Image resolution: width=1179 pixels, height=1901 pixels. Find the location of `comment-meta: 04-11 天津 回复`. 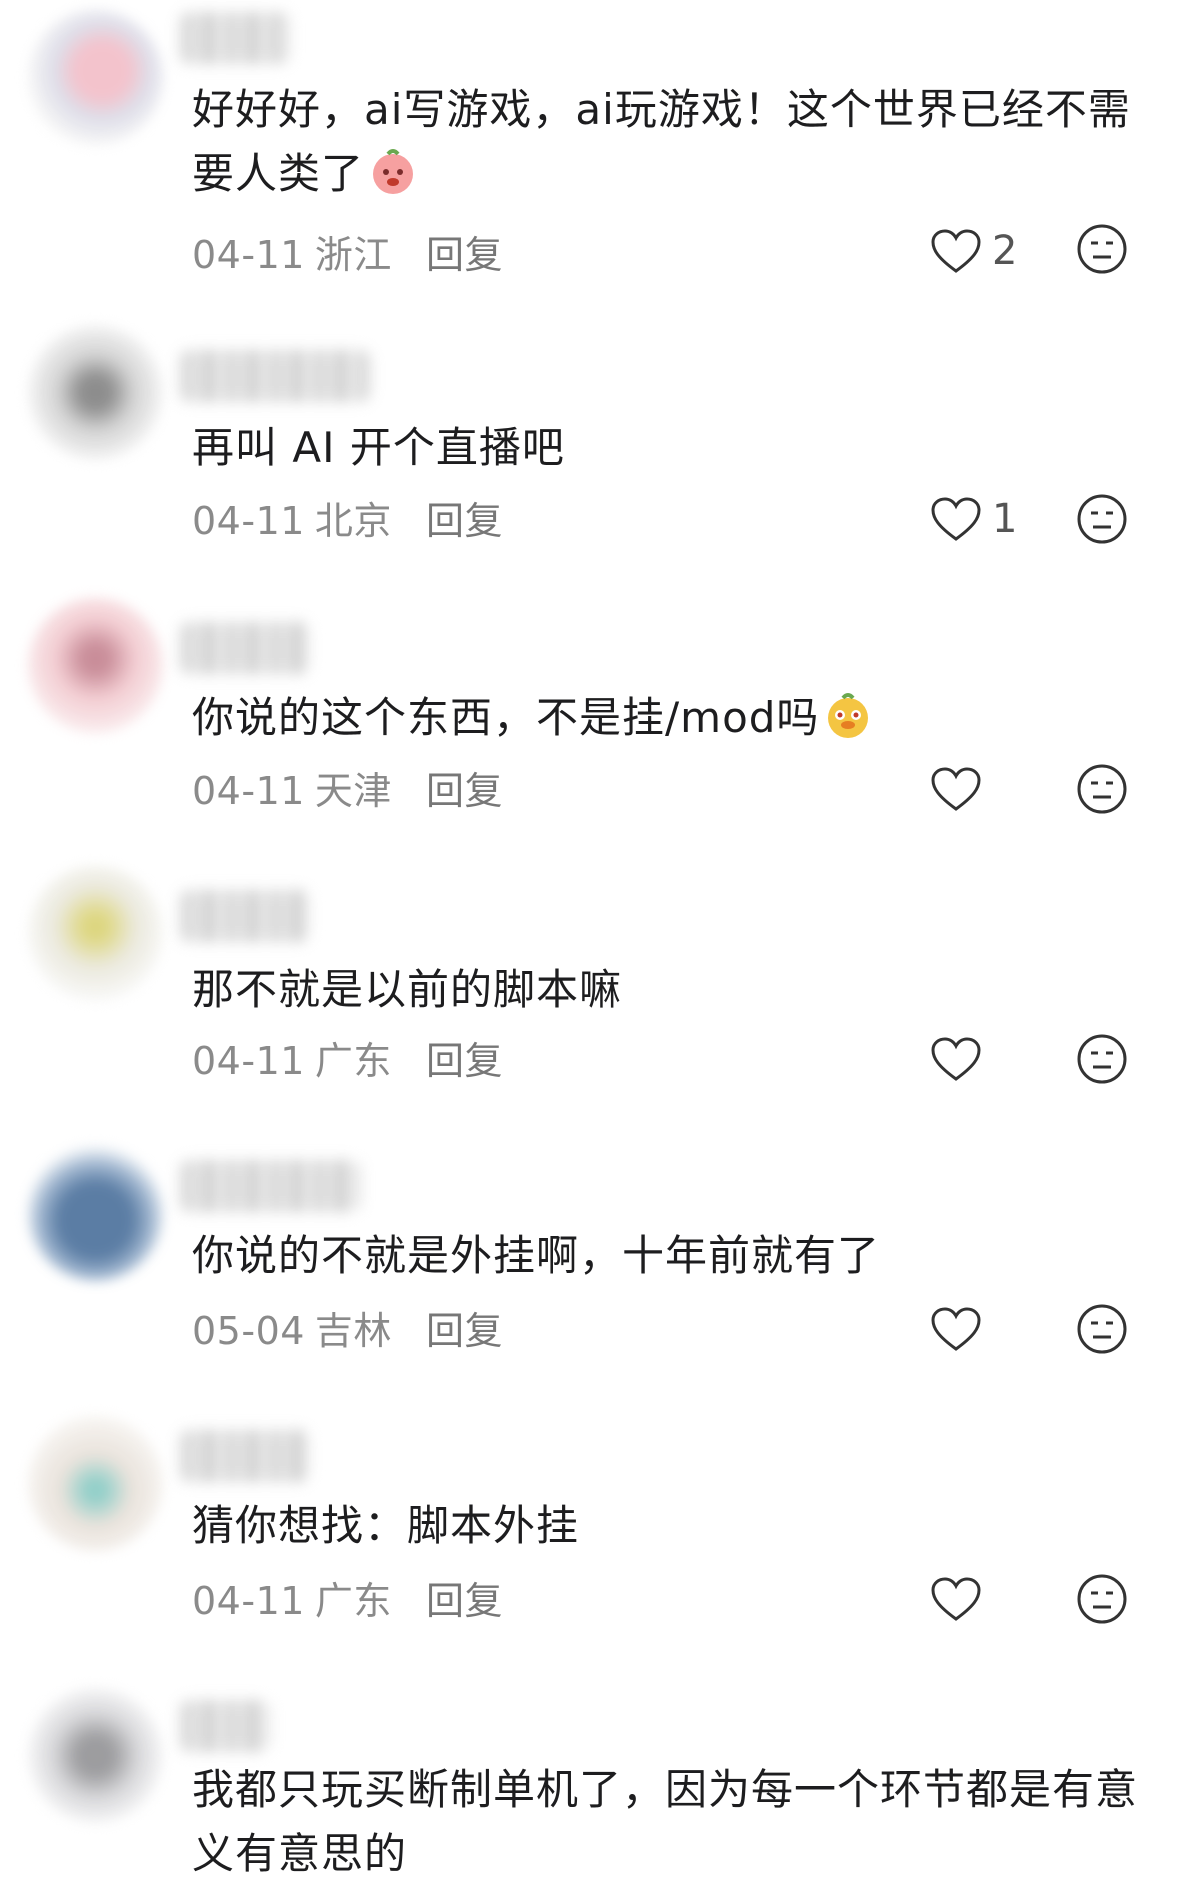

comment-meta: 04-11 天津 回复 is located at coordinates (347, 787).